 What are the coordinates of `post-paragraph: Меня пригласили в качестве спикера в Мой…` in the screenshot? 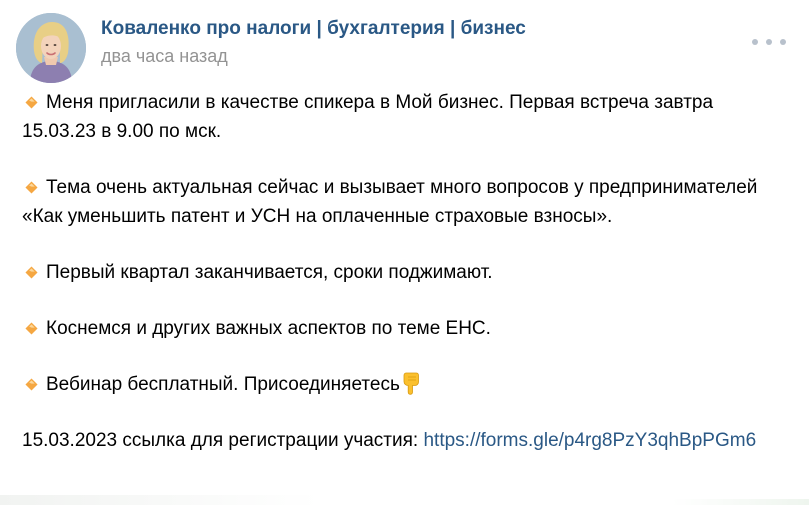 It's located at (407, 117).